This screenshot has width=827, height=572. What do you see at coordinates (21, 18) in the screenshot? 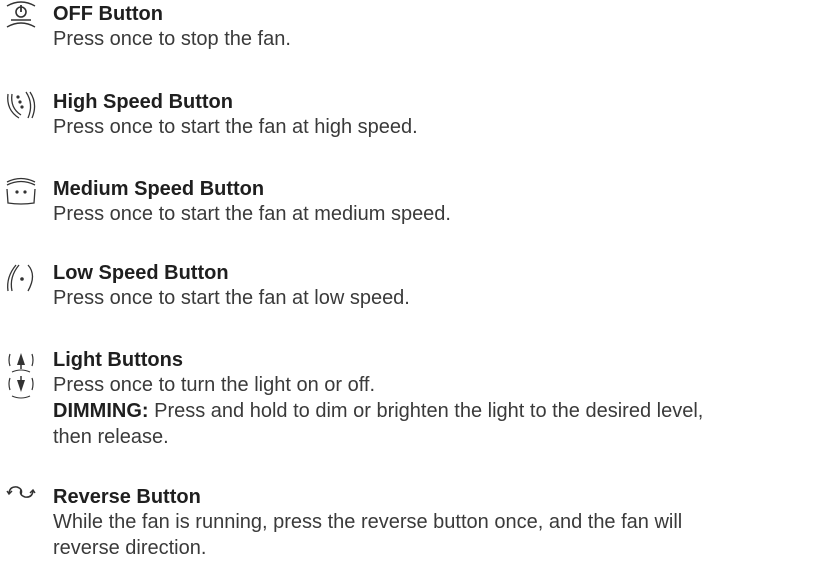
I see `power-icon` at bounding box center [21, 18].